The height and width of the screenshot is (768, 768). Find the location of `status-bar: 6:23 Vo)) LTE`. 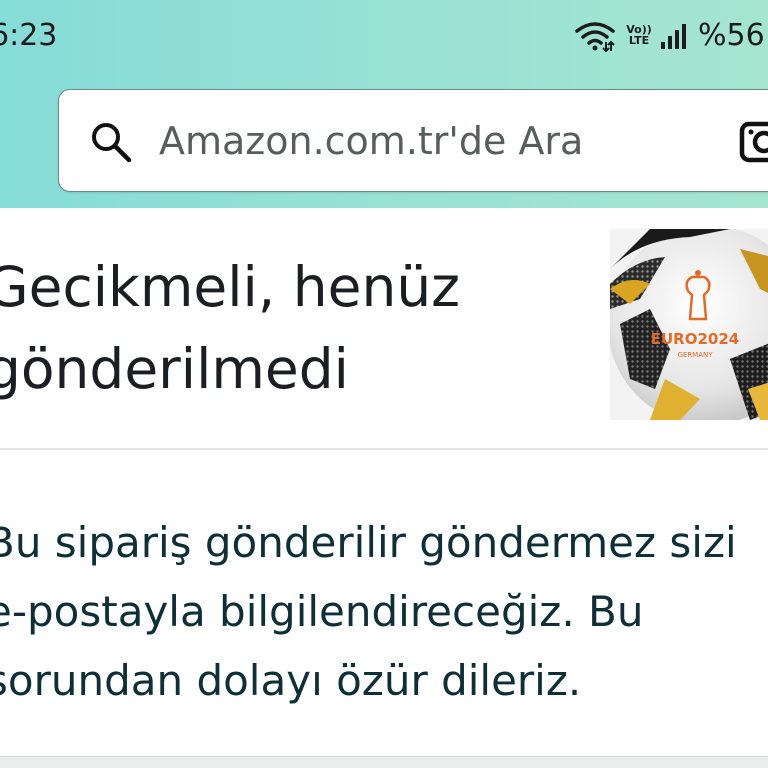

status-bar: 6:23 Vo)) LTE is located at coordinates (384, 37).